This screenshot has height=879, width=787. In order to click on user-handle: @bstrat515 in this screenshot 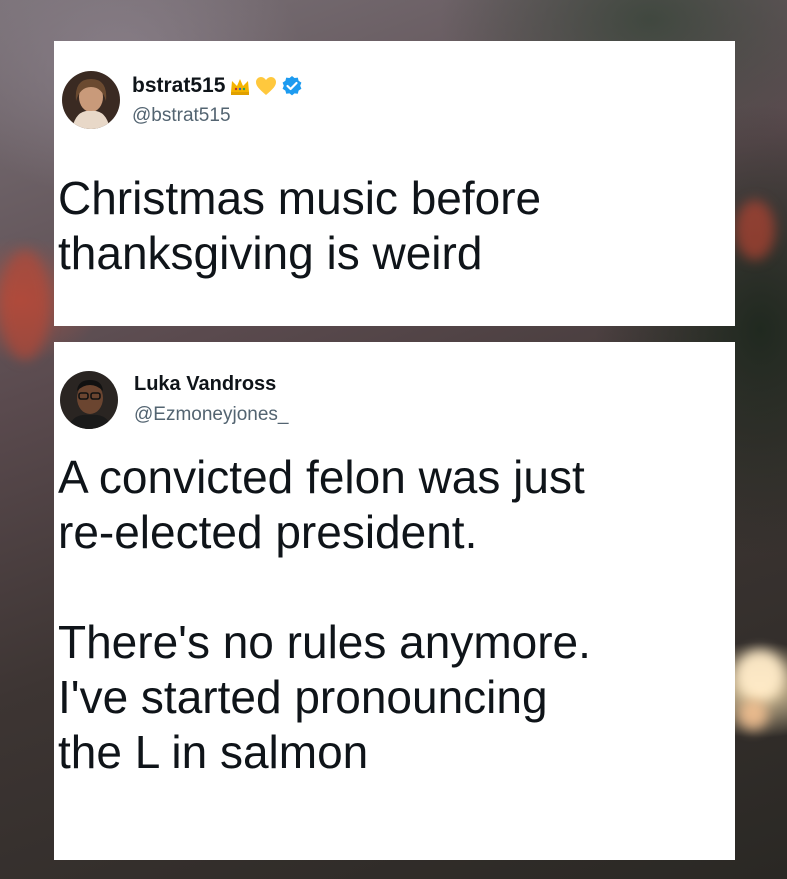, I will do `click(181, 116)`.